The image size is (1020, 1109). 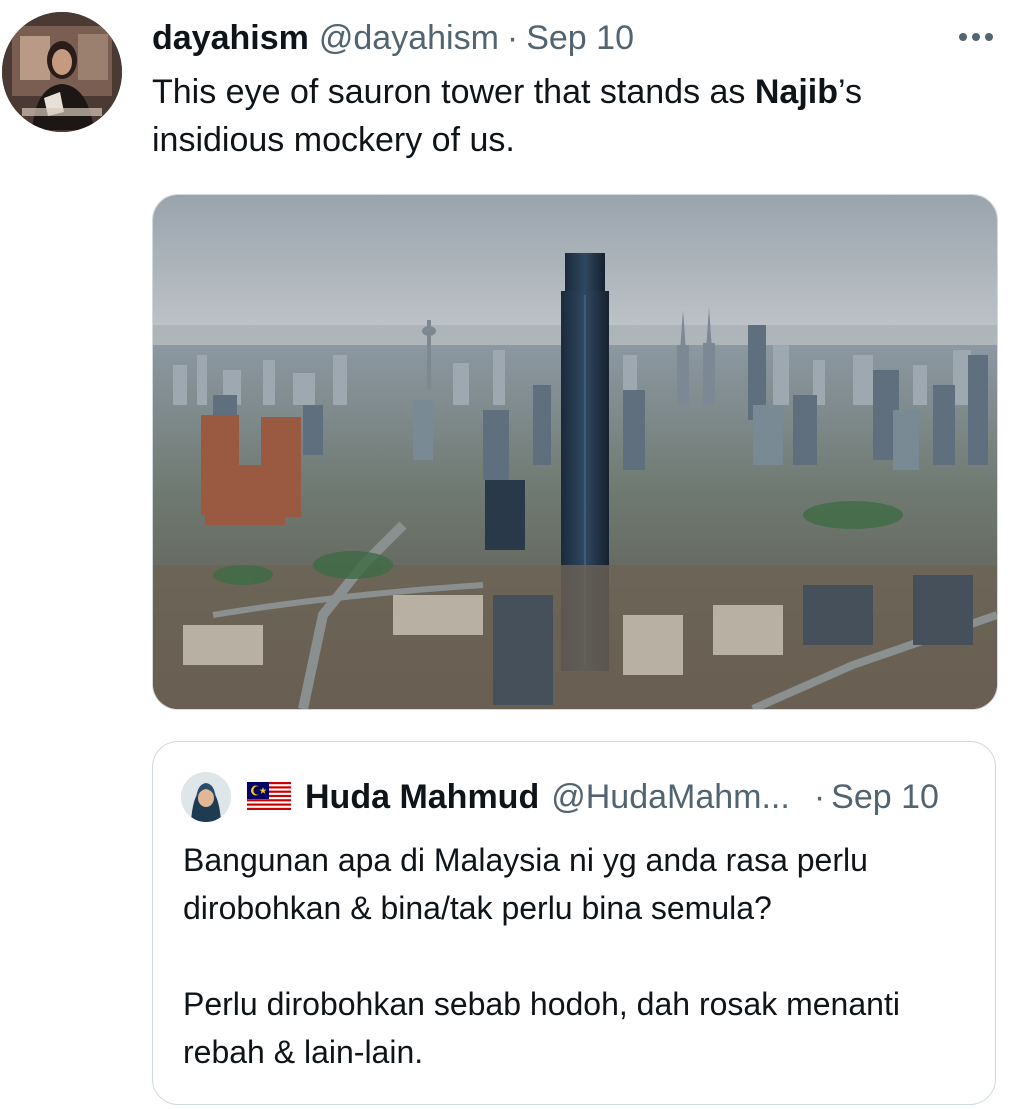 I want to click on avatar, so click(x=62, y=72).